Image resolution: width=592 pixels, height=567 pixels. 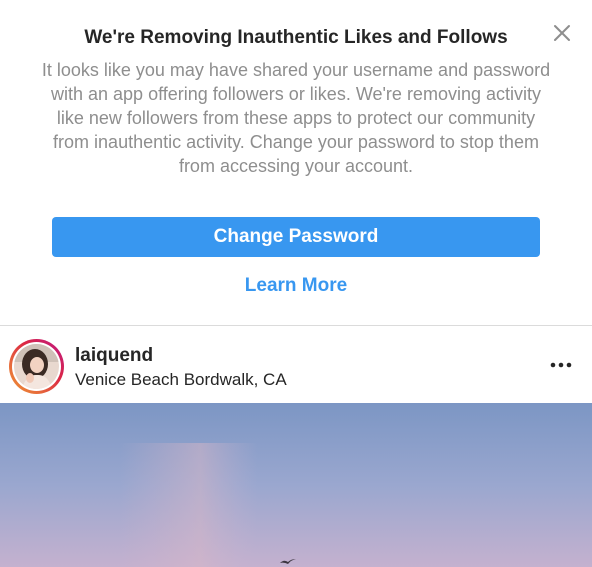 I want to click on change-password-button: Change Password, so click(x=296, y=237).